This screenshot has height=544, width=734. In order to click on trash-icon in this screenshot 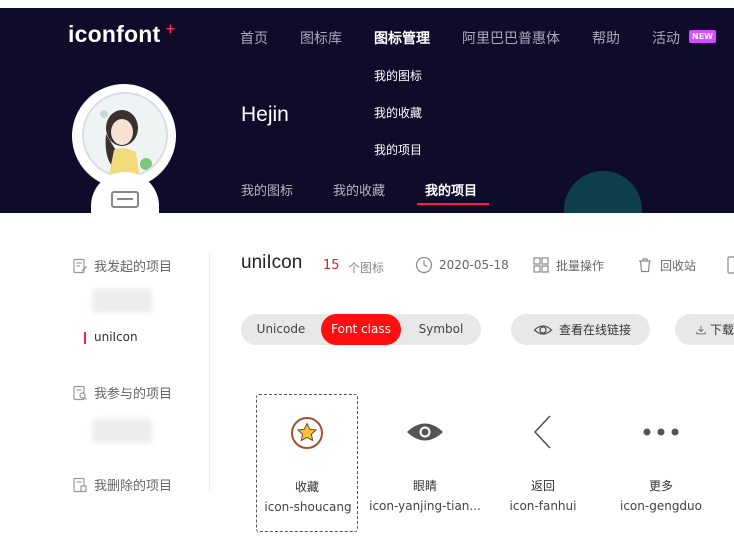, I will do `click(645, 265)`.